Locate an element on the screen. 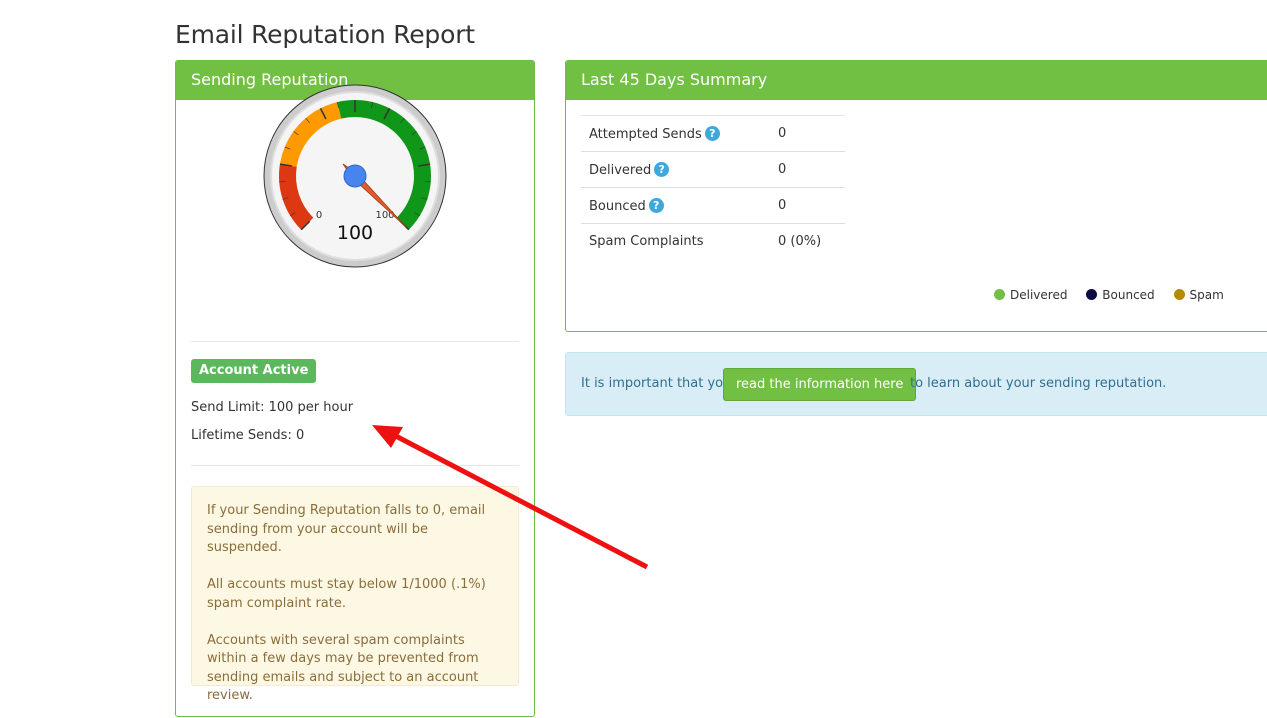 The width and height of the screenshot is (1267, 718). table-row: Spam Complaints 0 (0%) is located at coordinates (713, 241).